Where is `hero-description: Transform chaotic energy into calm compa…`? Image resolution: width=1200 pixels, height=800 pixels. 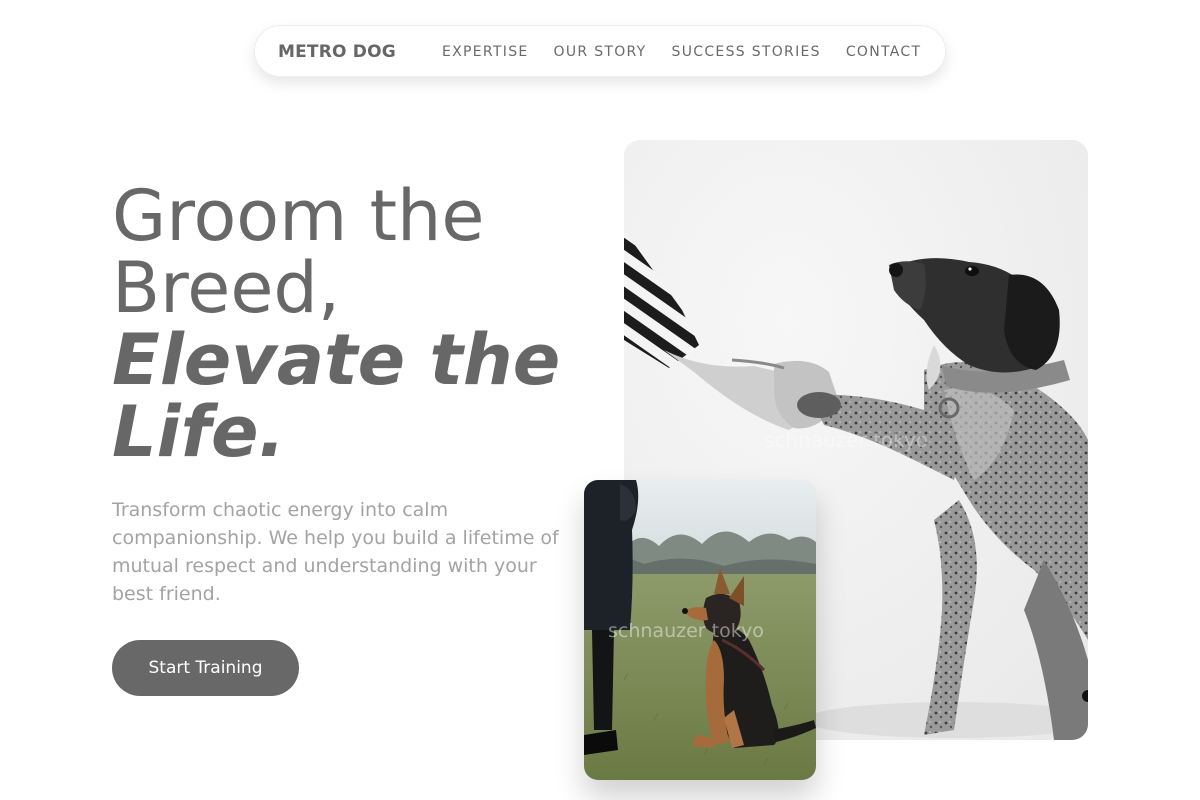
hero-description: Transform chaotic energy into calm compa… is located at coordinates (335, 552).